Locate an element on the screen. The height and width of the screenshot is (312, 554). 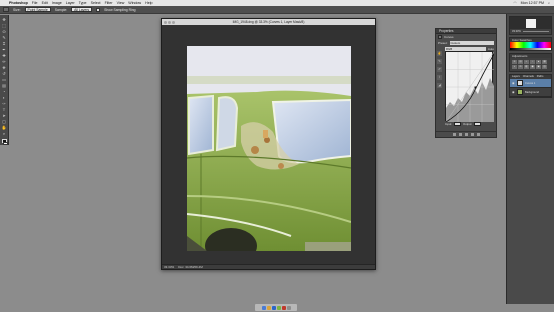
navigator-zoom: 33.33% is located at coordinates (516, 31).